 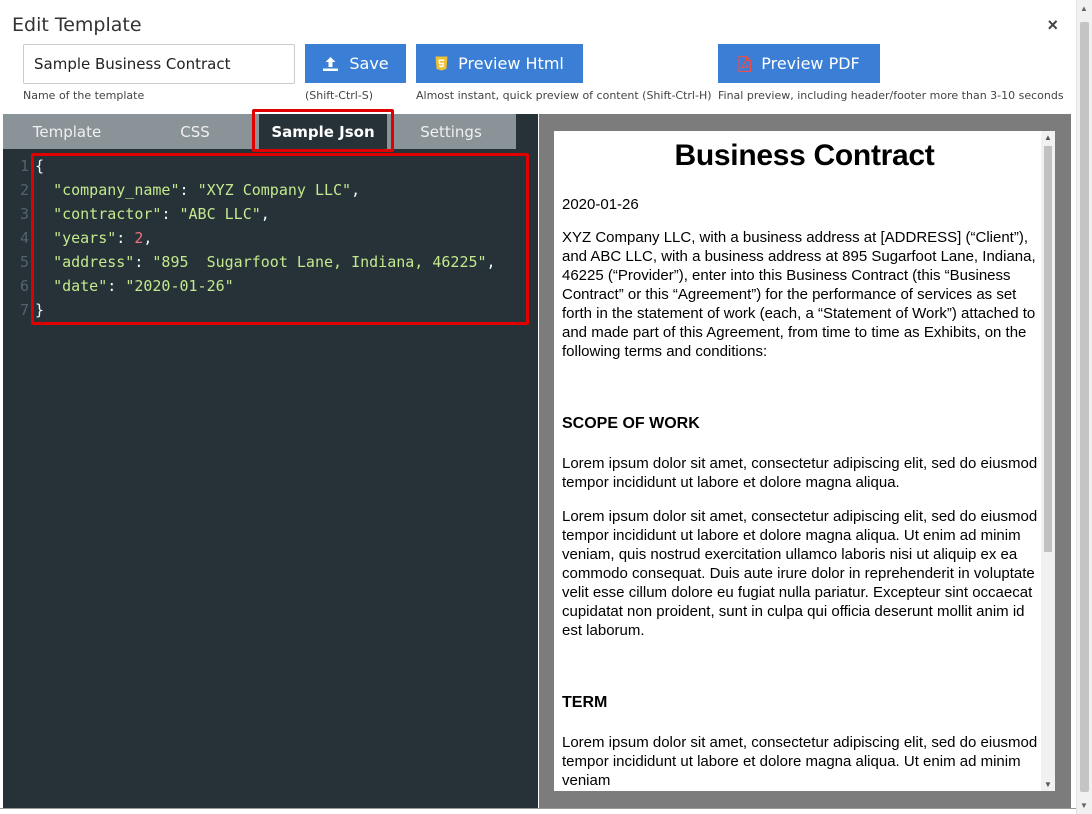 I want to click on open-brace: {, so click(x=40, y=166).